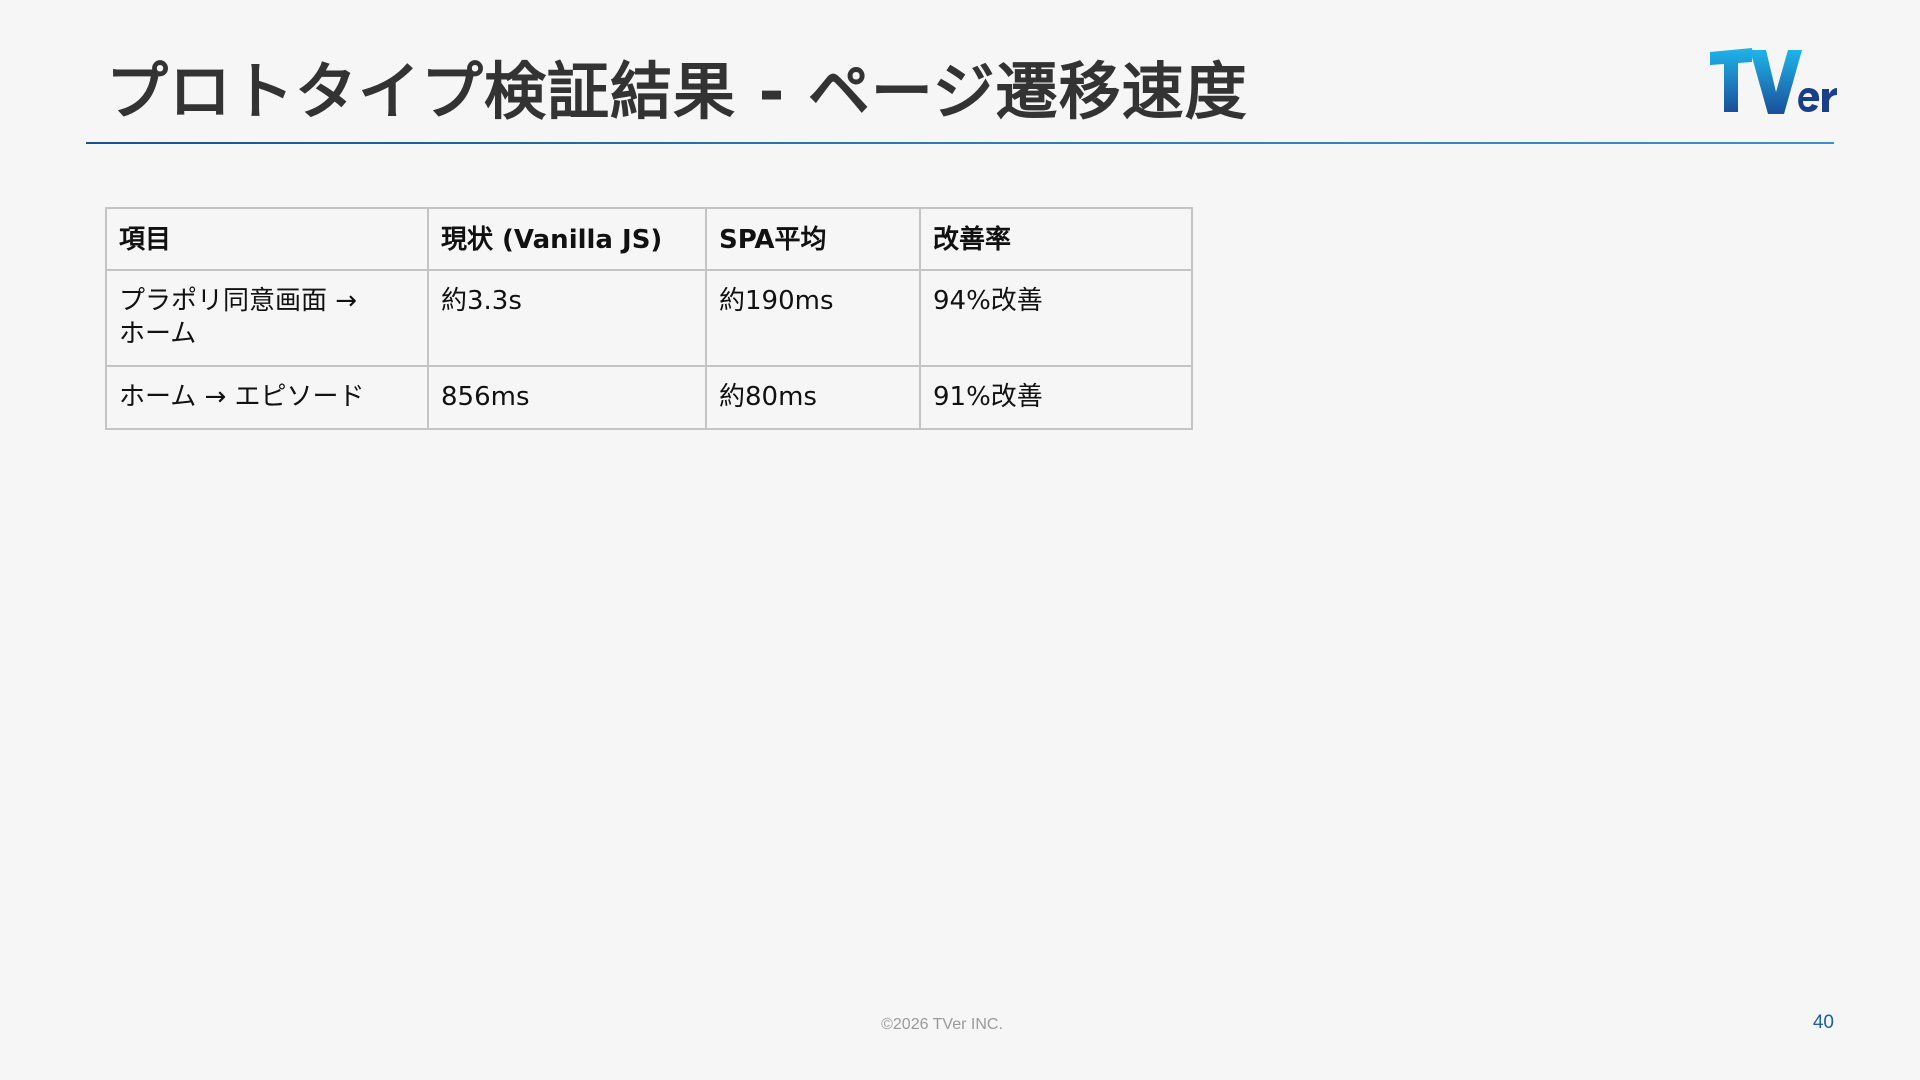 Image resolution: width=1920 pixels, height=1080 pixels. What do you see at coordinates (1056, 239) in the screenshot?
I see `header-improvement-rate: 改善率` at bounding box center [1056, 239].